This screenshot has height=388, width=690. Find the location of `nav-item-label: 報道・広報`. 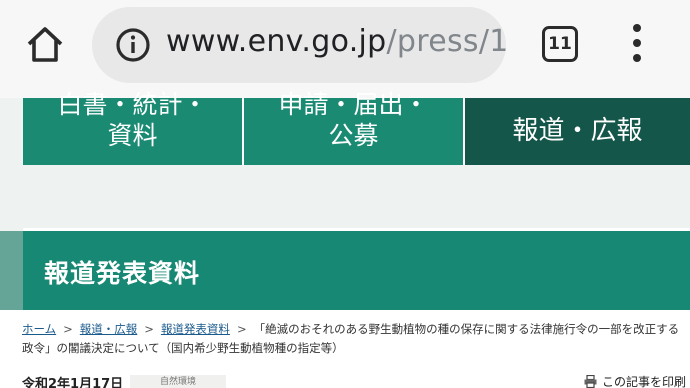

nav-item-label: 報道・広報 is located at coordinates (577, 131).